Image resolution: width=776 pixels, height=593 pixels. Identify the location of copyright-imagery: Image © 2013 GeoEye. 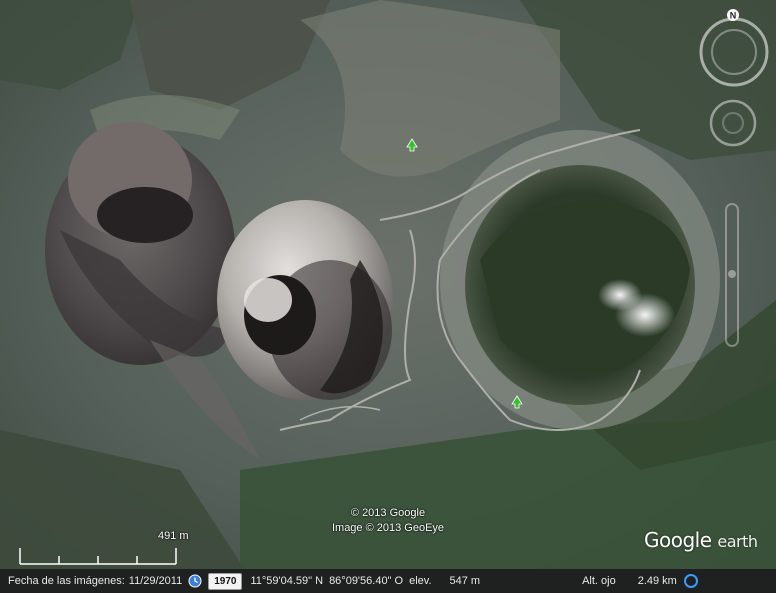
(388, 528).